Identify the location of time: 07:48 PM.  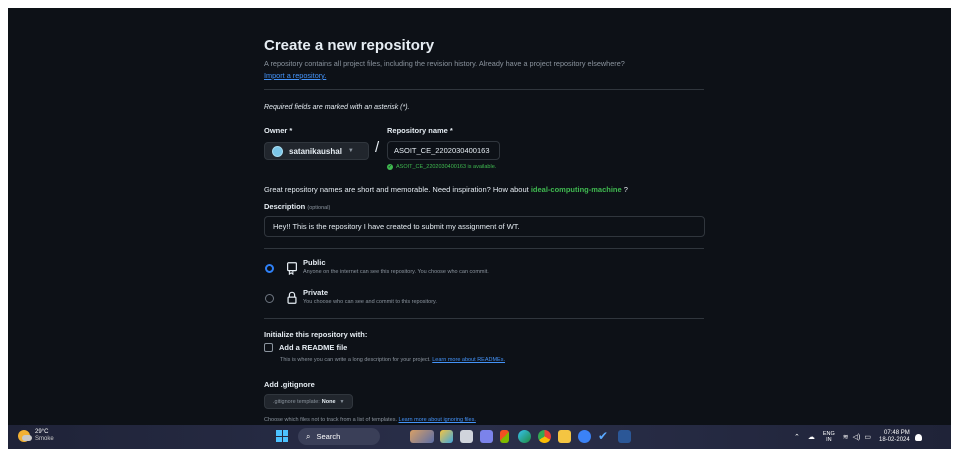
(897, 433).